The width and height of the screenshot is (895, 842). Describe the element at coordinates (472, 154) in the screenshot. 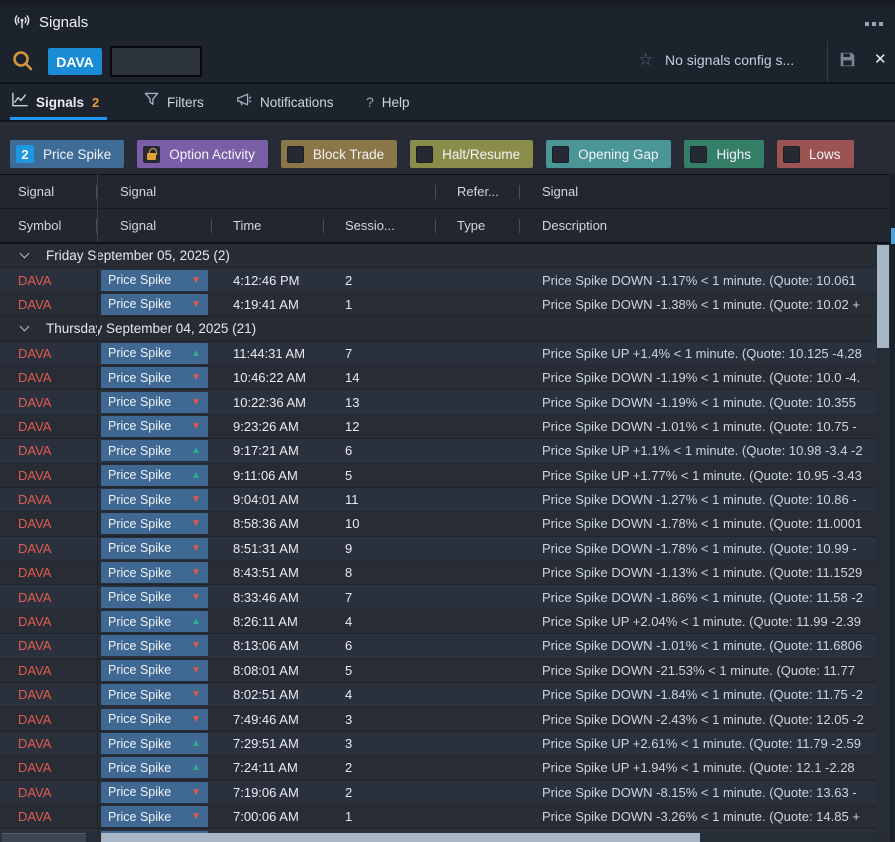

I see `filter-chip-halt-resume: Halt/Resume` at that location.